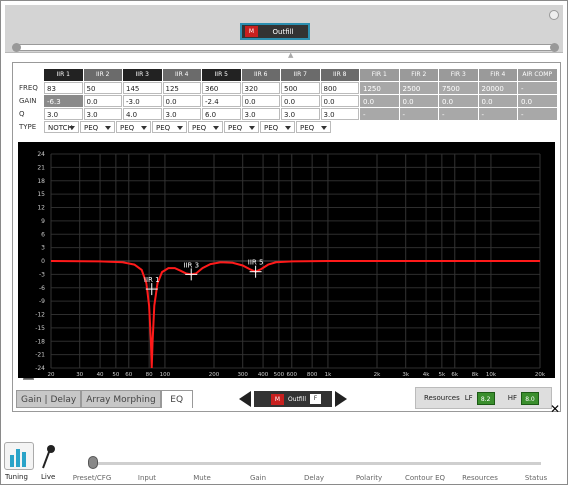 This screenshot has width=568, height=486. What do you see at coordinates (314, 478) in the screenshot?
I see `workflow-step: Delay` at bounding box center [314, 478].